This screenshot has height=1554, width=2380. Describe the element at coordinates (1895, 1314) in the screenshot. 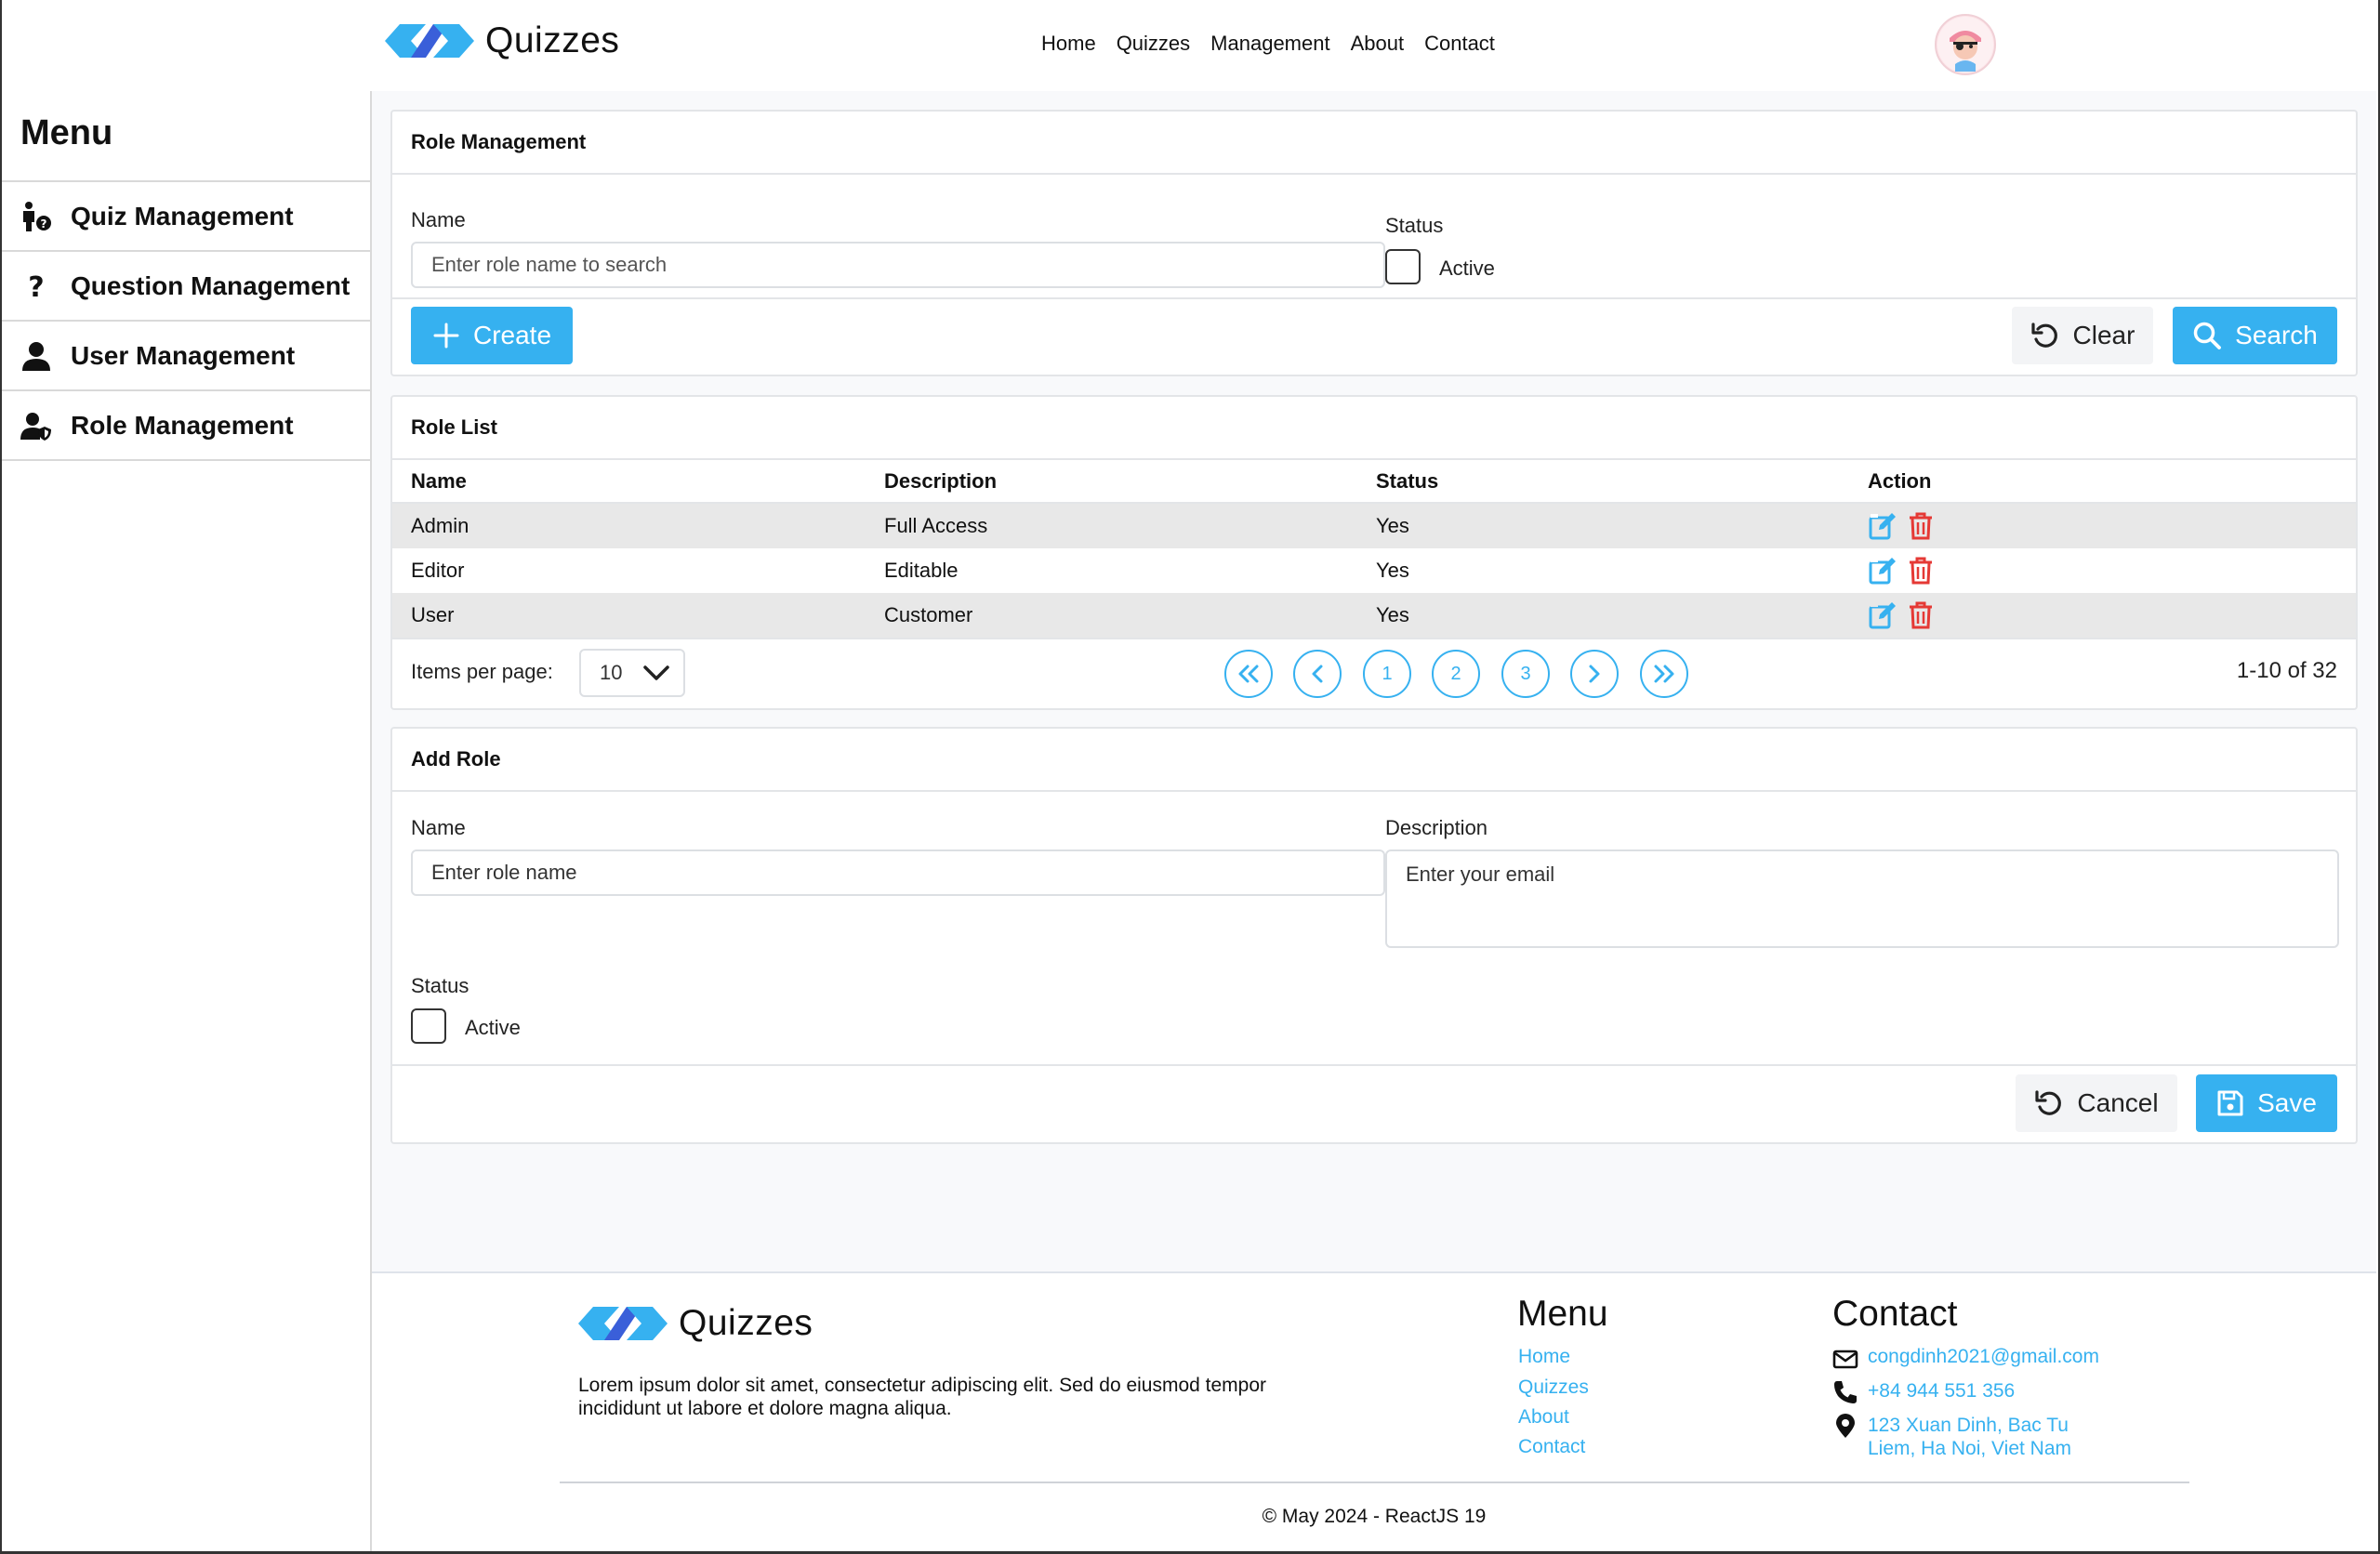

I see `footer-contact-title: Contact` at that location.